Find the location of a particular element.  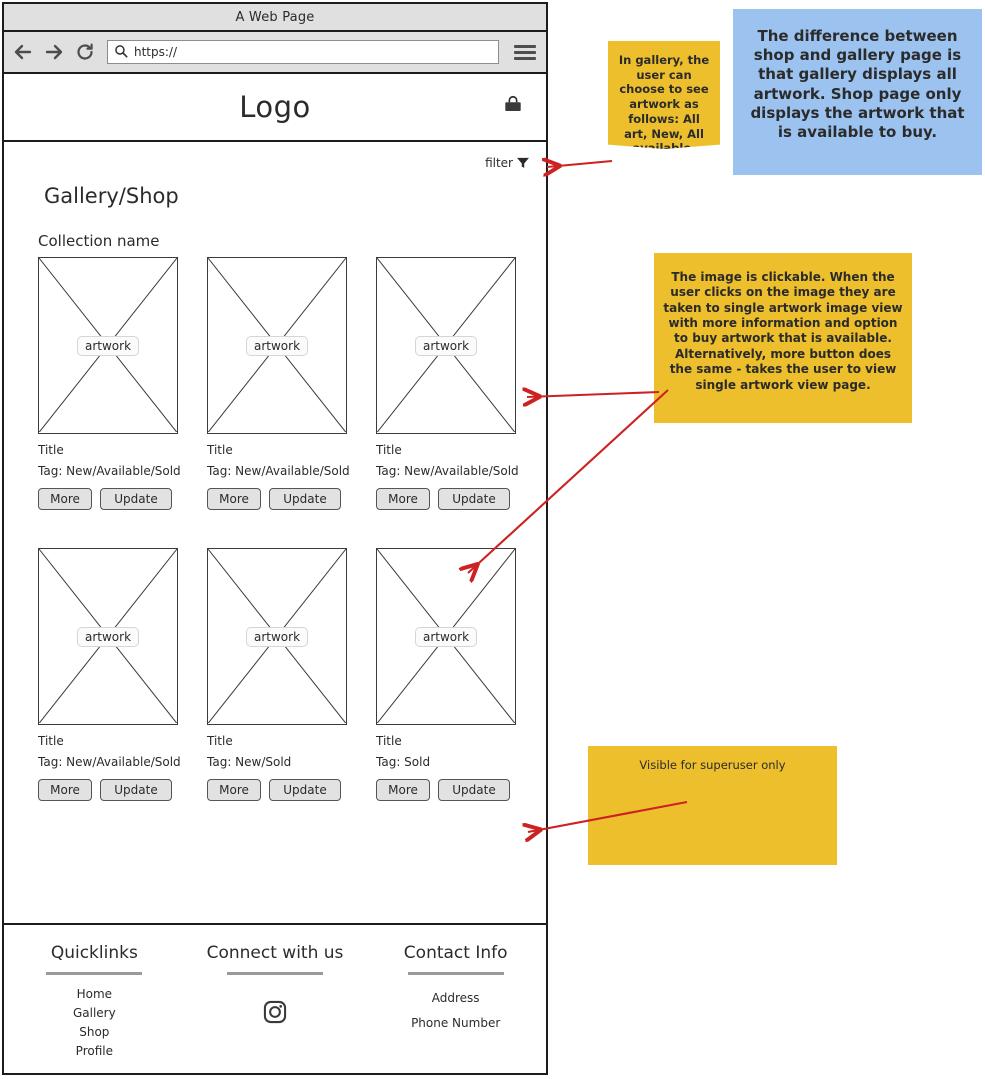

artwork-card: artwork Title Tag: New/Sold More Update is located at coordinates (277, 674).